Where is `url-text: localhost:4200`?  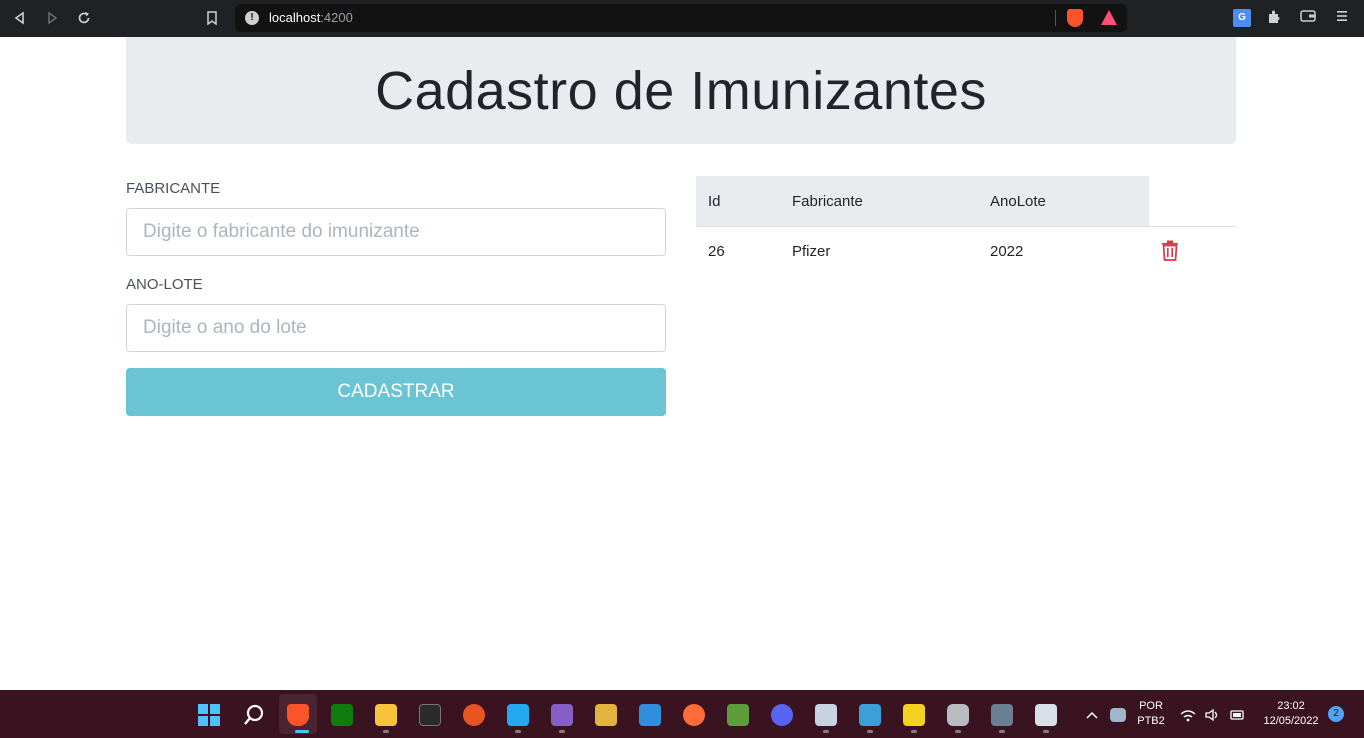
url-text: localhost:4200 is located at coordinates (311, 17).